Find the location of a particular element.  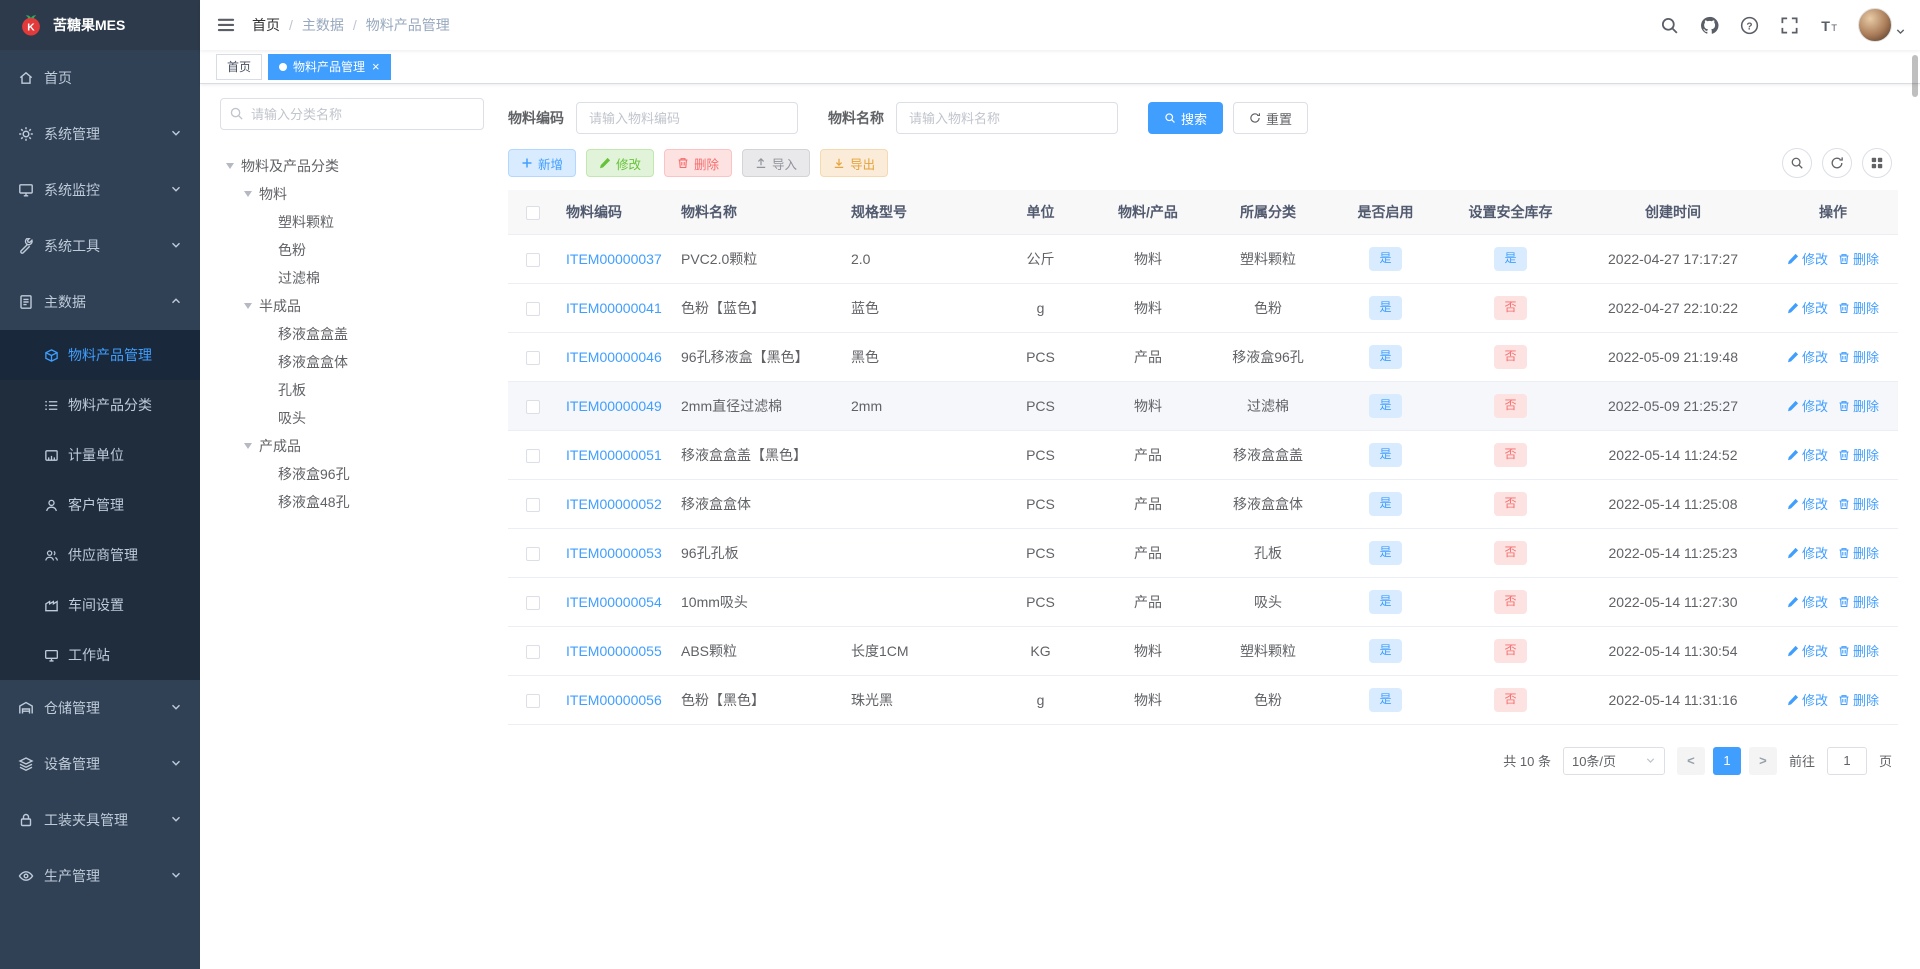

item-code-link: ITEM00000037 is located at coordinates (614, 259).